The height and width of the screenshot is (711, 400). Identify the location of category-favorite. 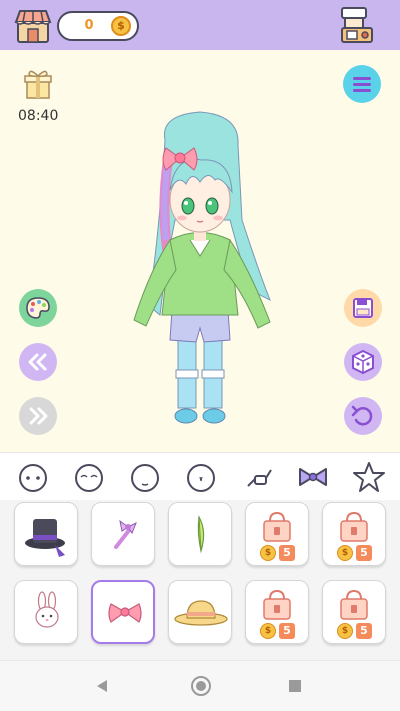
(369, 477).